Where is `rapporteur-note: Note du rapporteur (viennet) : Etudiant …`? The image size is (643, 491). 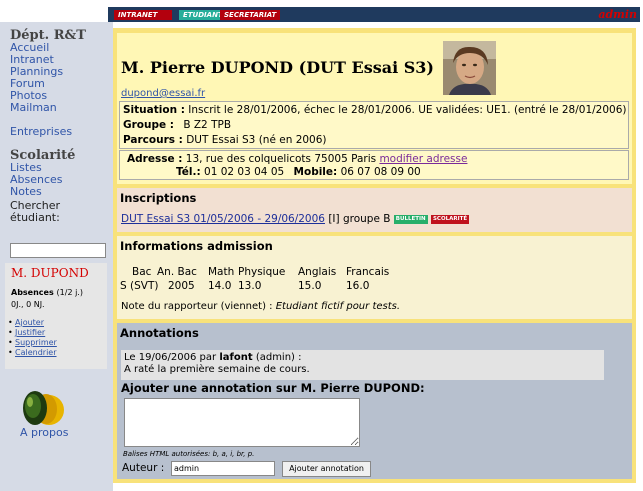
rapporteur-note: Note du rapporteur (viennet) : Etudiant … is located at coordinates (260, 306).